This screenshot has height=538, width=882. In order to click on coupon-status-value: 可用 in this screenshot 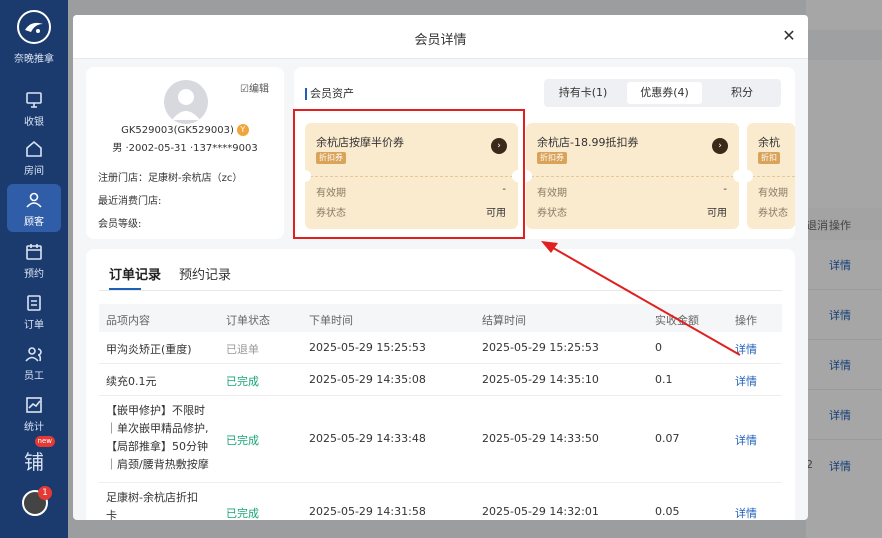, I will do `click(717, 213)`.